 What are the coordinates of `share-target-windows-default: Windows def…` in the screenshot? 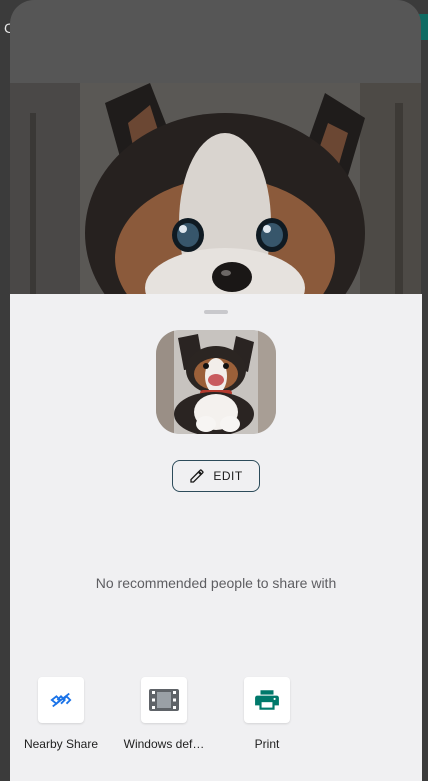 It's located at (164, 714).